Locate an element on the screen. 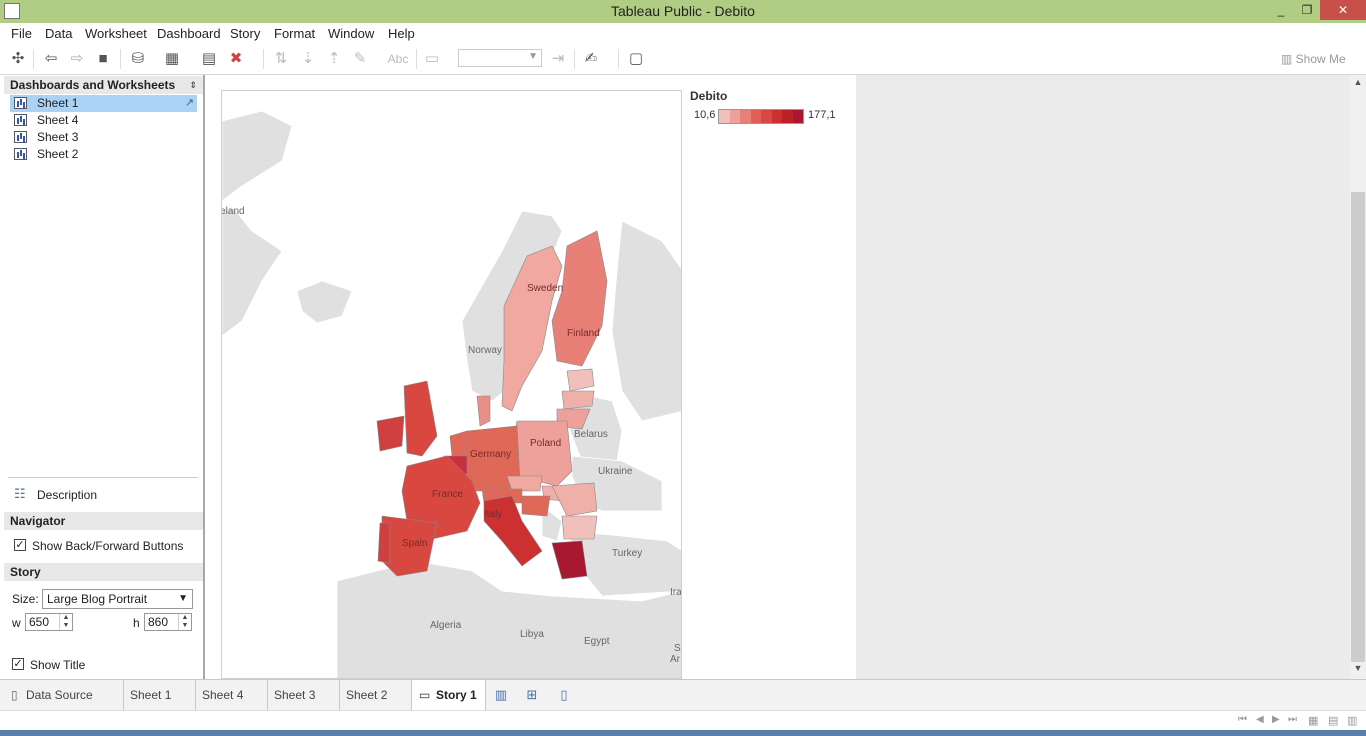  scroll-up-icon: ▲ is located at coordinates (1358, 82).